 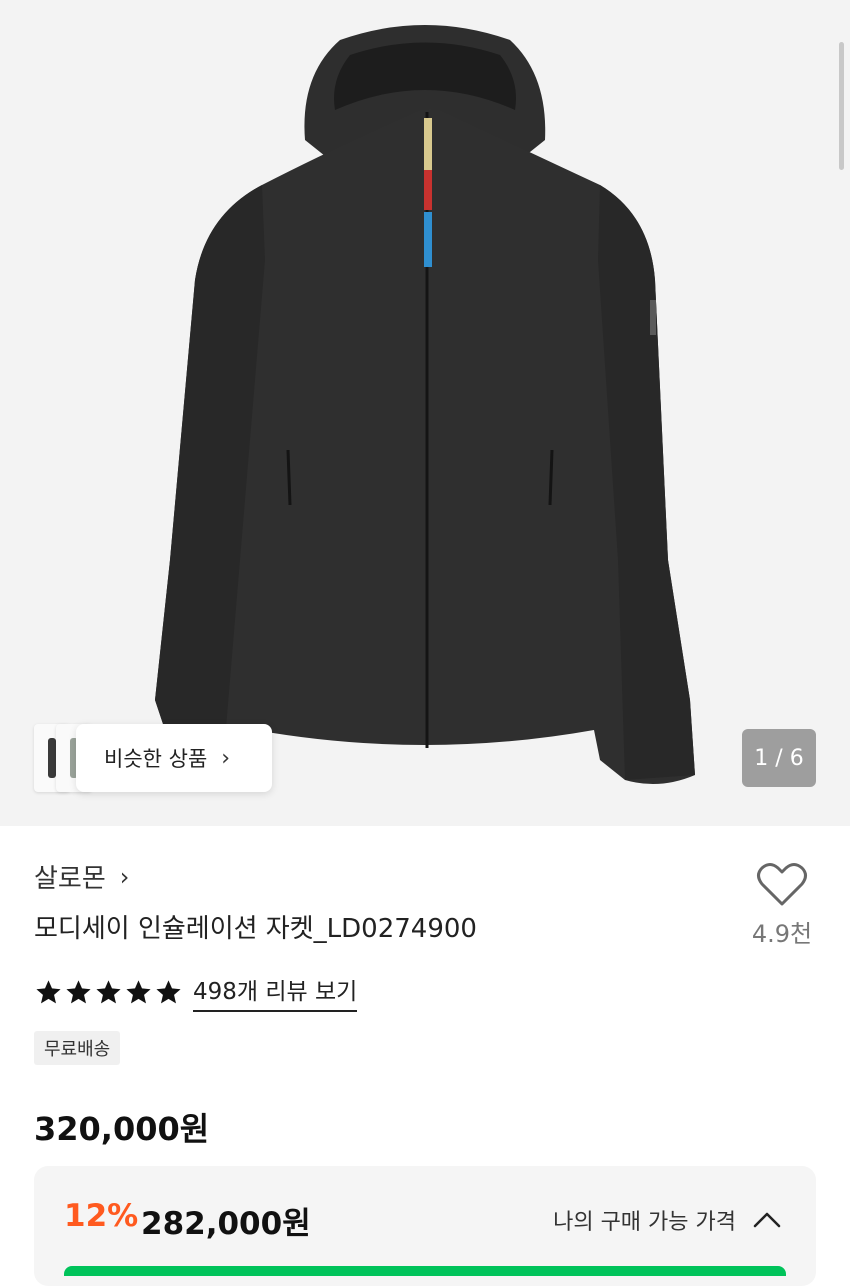 I want to click on review-link: 498개 리뷰 보기, so click(x=275, y=992).